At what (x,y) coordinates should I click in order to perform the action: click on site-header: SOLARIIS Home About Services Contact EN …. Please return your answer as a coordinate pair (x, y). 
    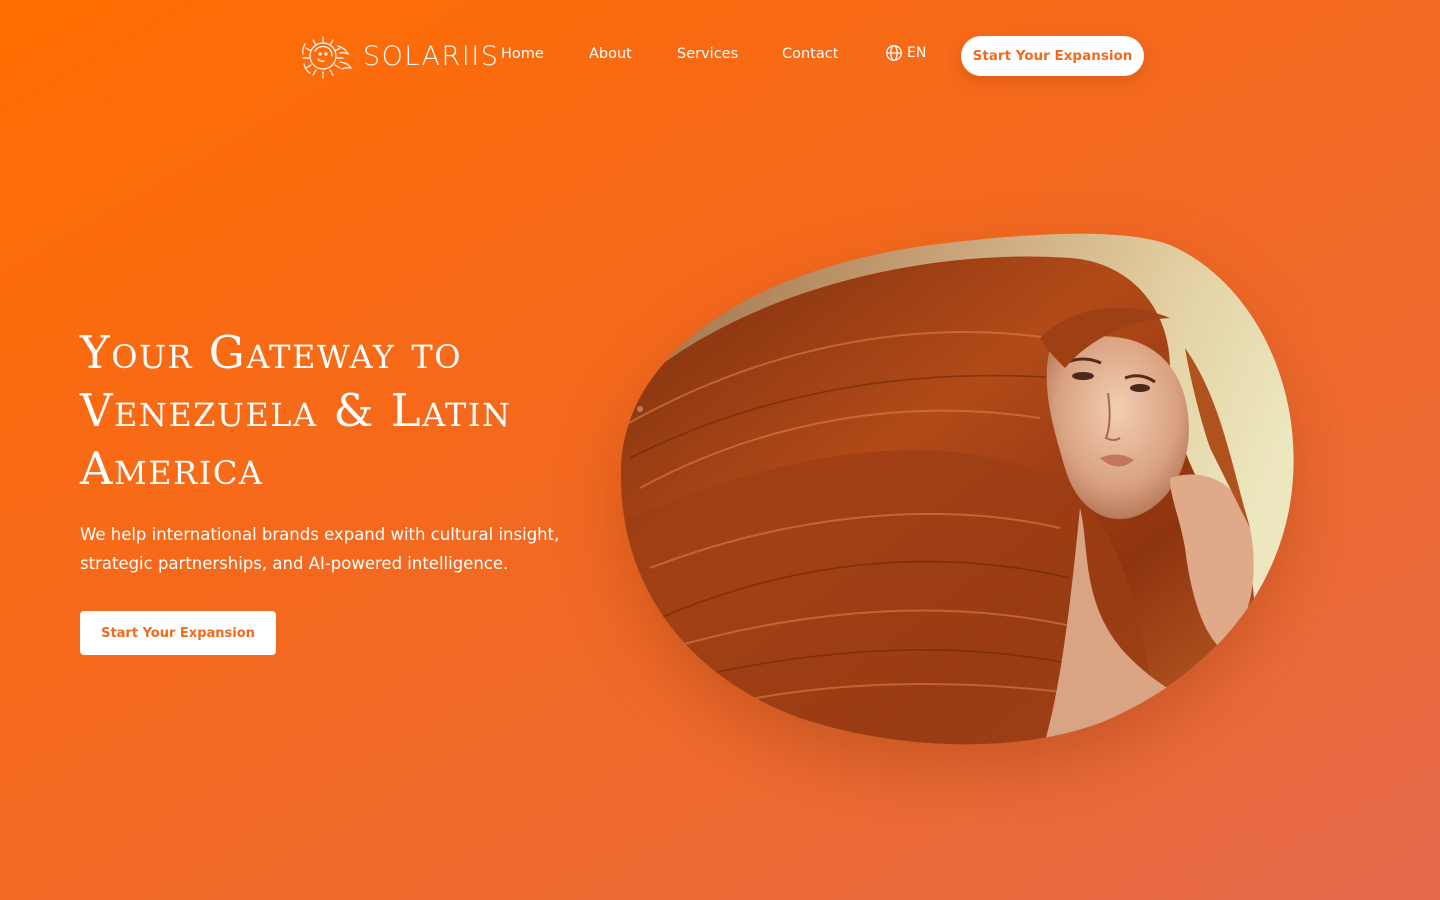
    Looking at the image, I should click on (720, 56).